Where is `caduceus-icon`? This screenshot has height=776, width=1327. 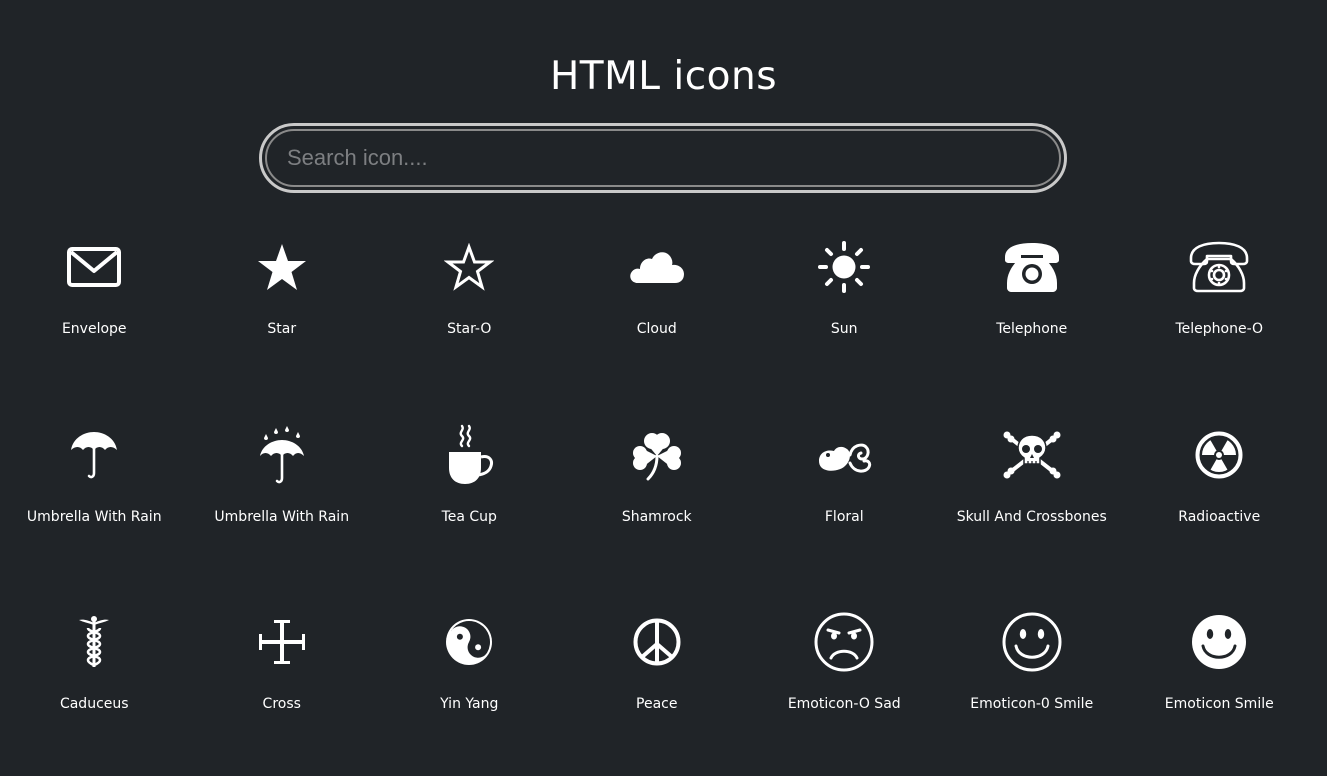 caduceus-icon is located at coordinates (94, 642).